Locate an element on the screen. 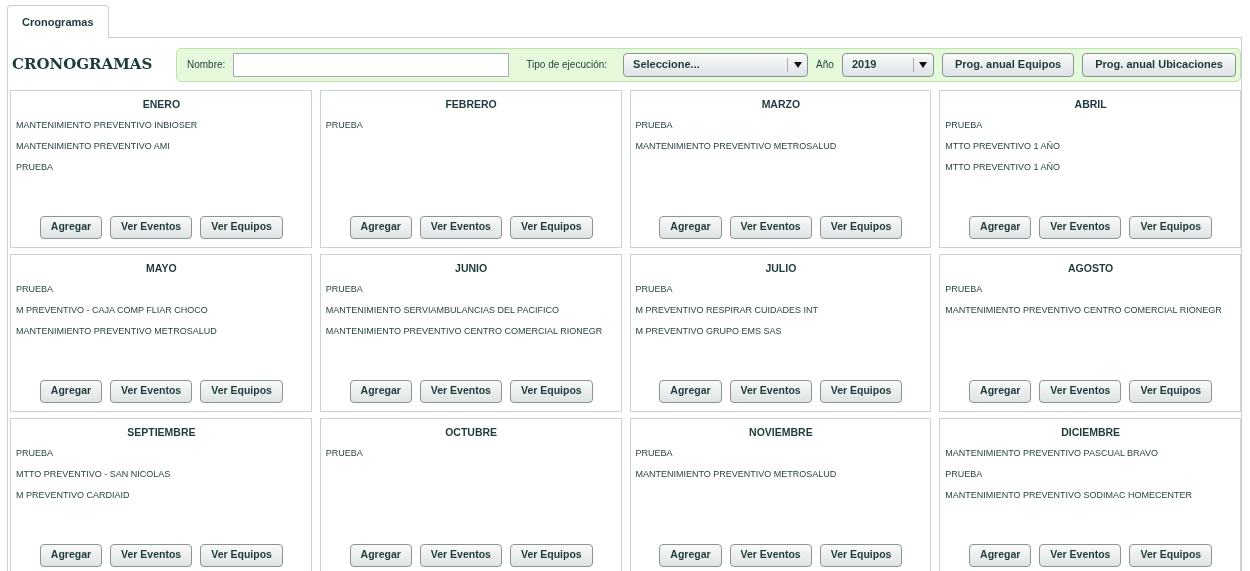 This screenshot has height=571, width=1250. field-label: Tipo de ejecución: is located at coordinates (567, 65).